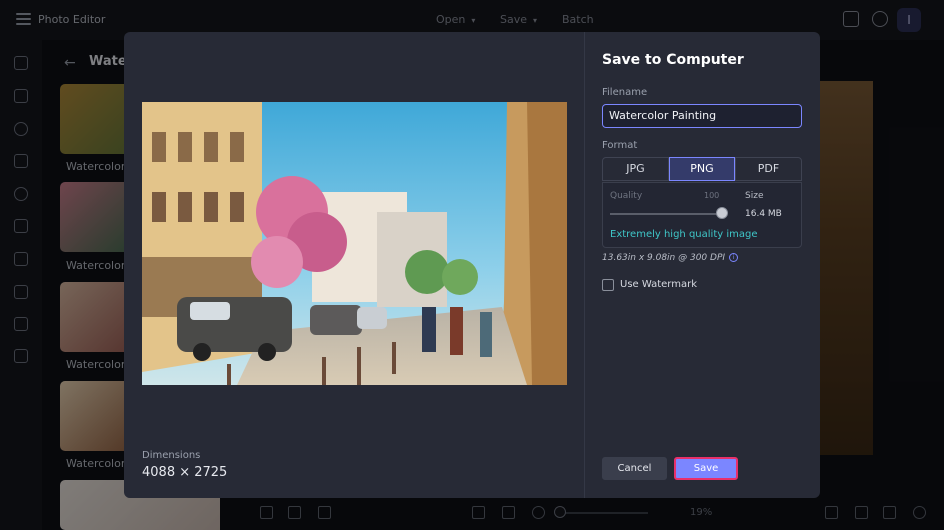  I want to click on cancel-button: Cancel, so click(634, 468).